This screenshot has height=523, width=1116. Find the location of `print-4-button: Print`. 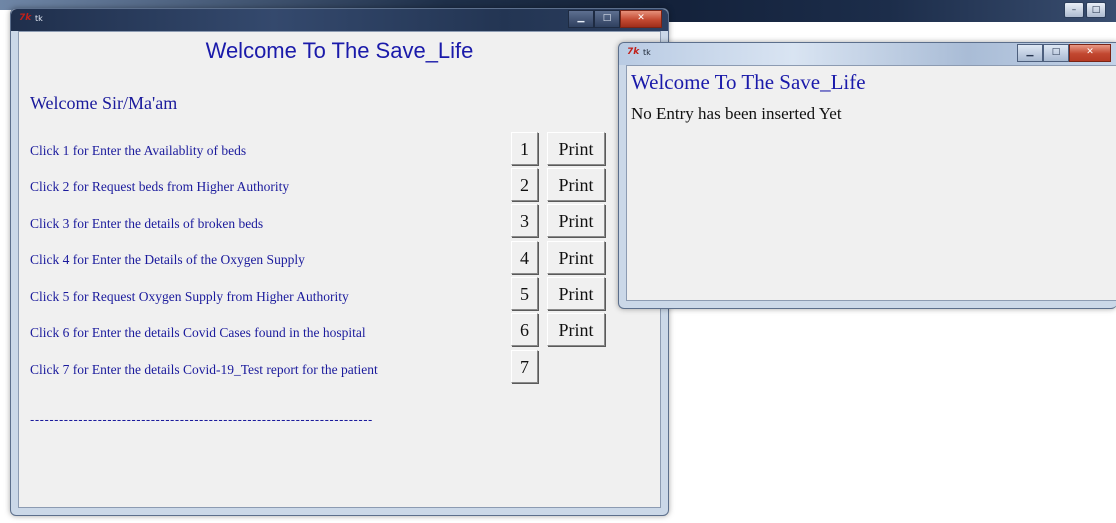

print-4-button: Print is located at coordinates (576, 257).